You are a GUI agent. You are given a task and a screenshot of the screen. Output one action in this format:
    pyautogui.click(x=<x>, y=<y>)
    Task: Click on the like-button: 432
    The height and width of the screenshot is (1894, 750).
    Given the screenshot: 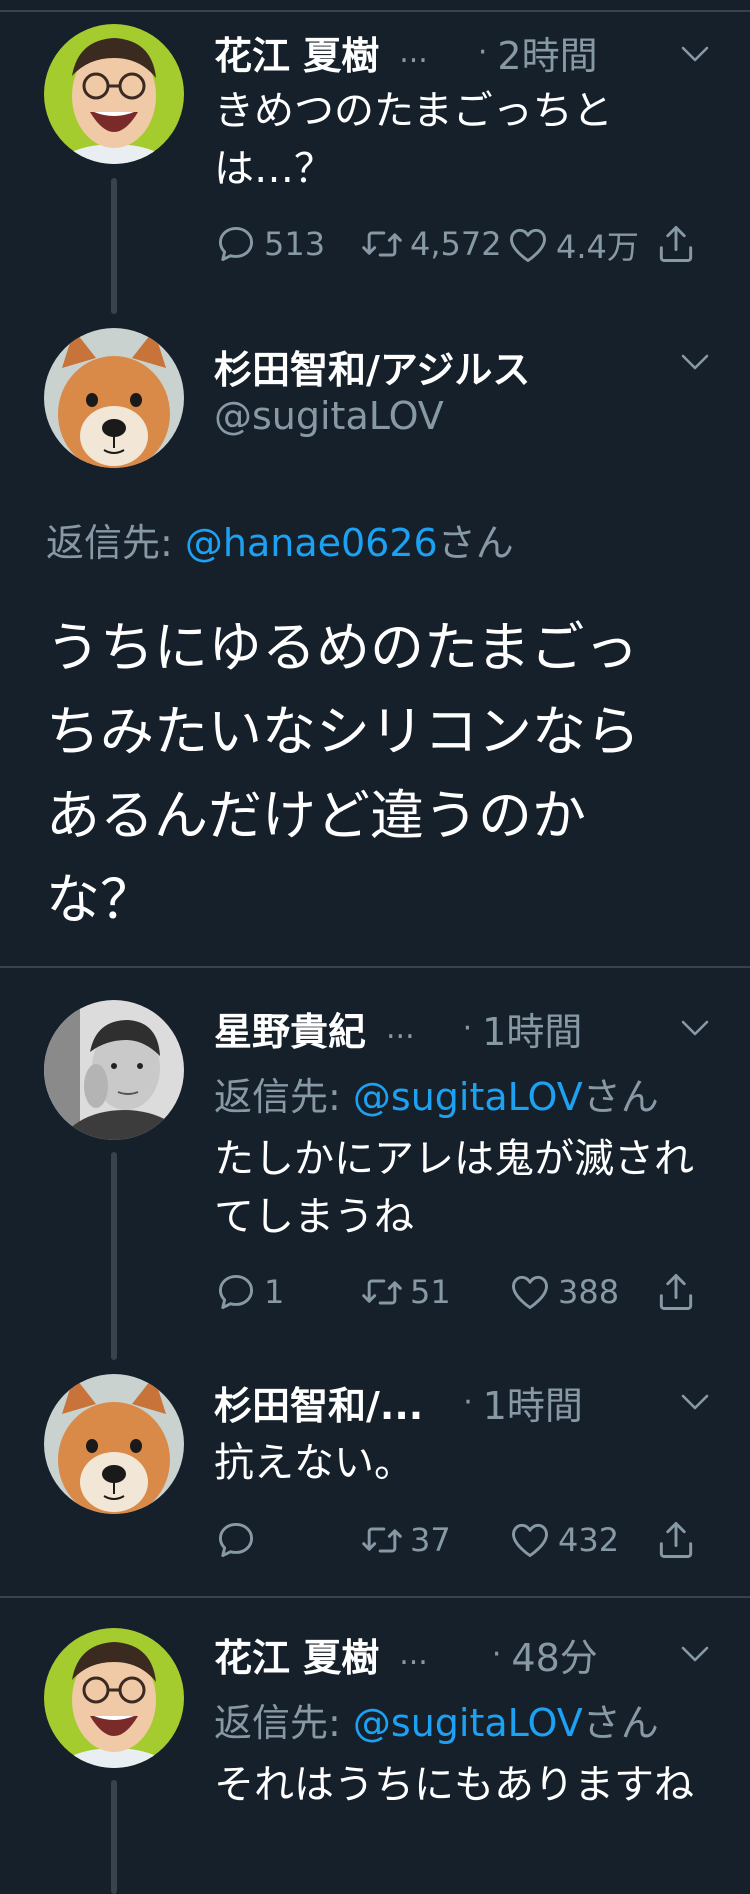 What is the action you would take?
    pyautogui.click(x=563, y=1540)
    